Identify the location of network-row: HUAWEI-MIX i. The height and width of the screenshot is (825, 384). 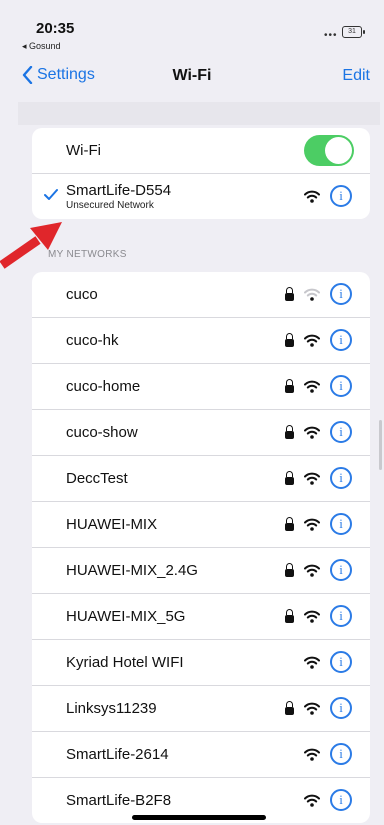
(201, 525).